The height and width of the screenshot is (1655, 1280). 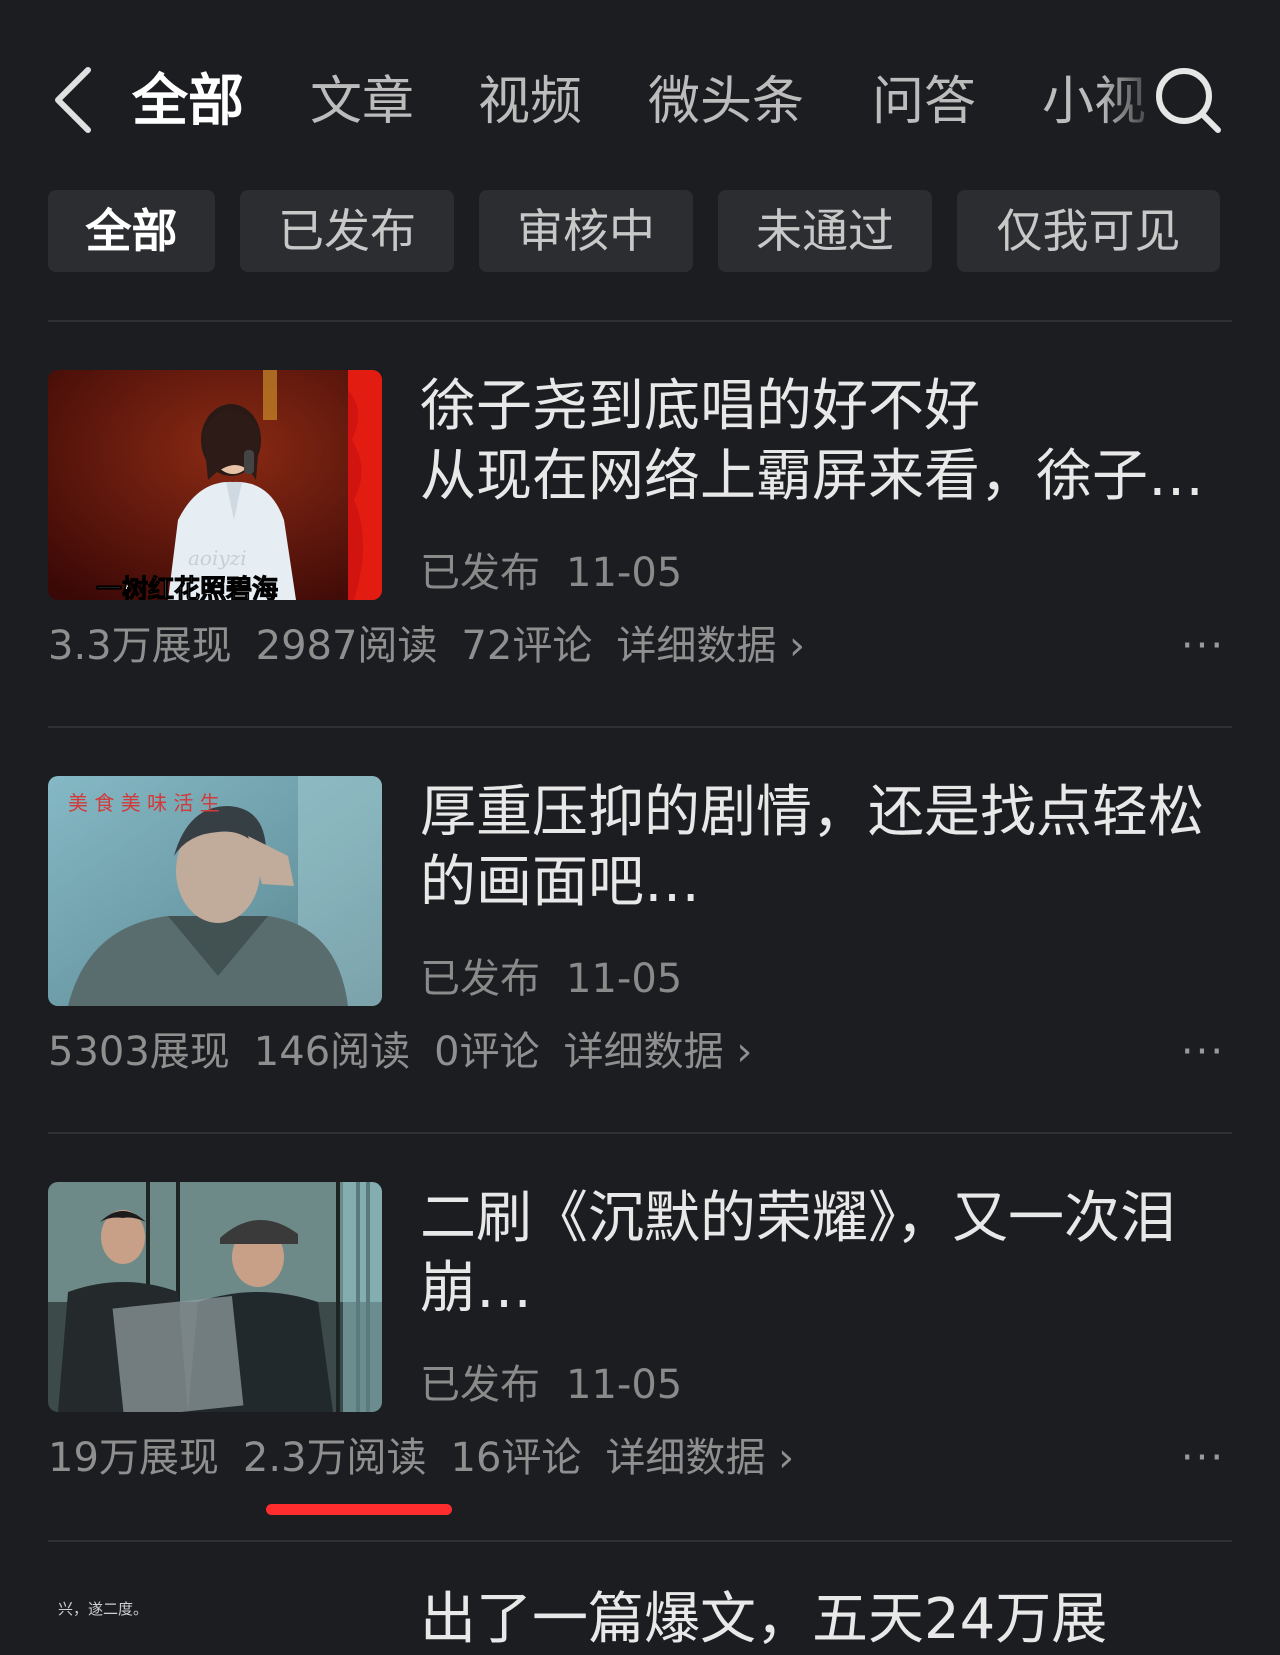 What do you see at coordinates (1088, 231) in the screenshot?
I see `filter-private: 仅我可见` at bounding box center [1088, 231].